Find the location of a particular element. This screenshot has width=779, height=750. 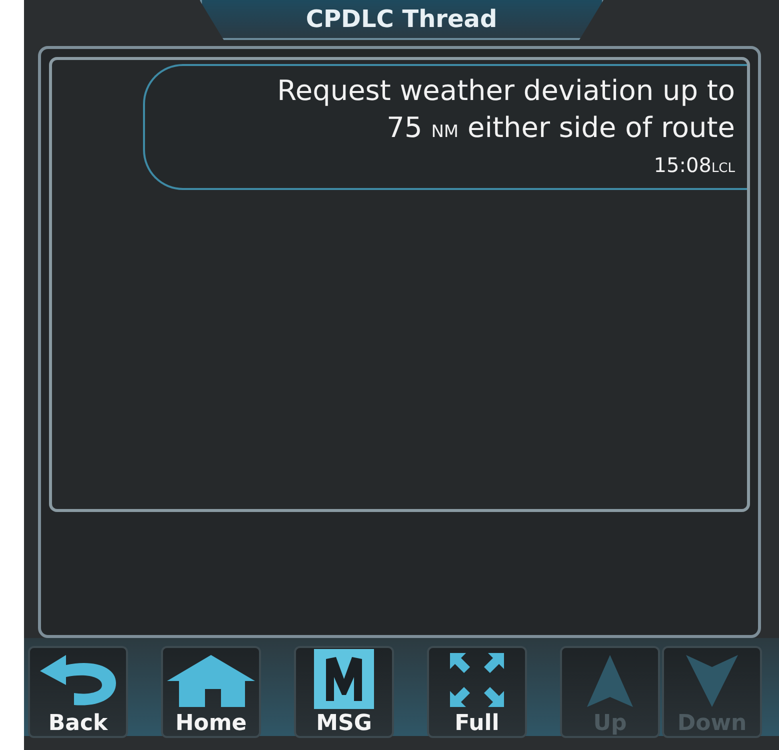

window-title: CPDLC Thread is located at coordinates (402, 20).